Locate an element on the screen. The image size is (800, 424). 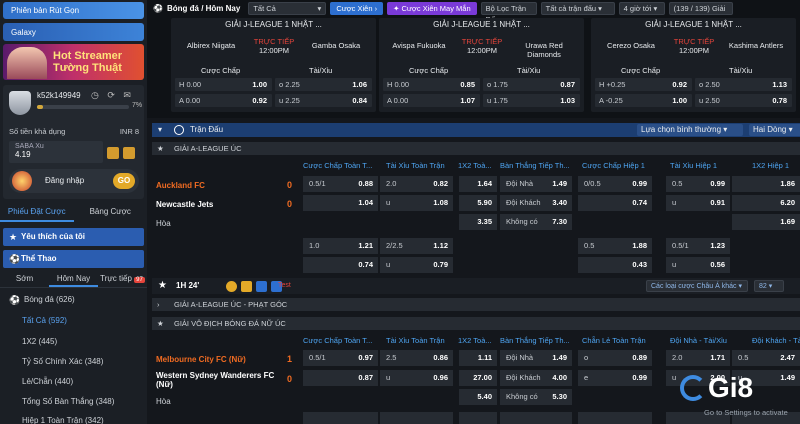
card-odds-cell: A 0.00 0.92 is located at coordinates (223, 100).